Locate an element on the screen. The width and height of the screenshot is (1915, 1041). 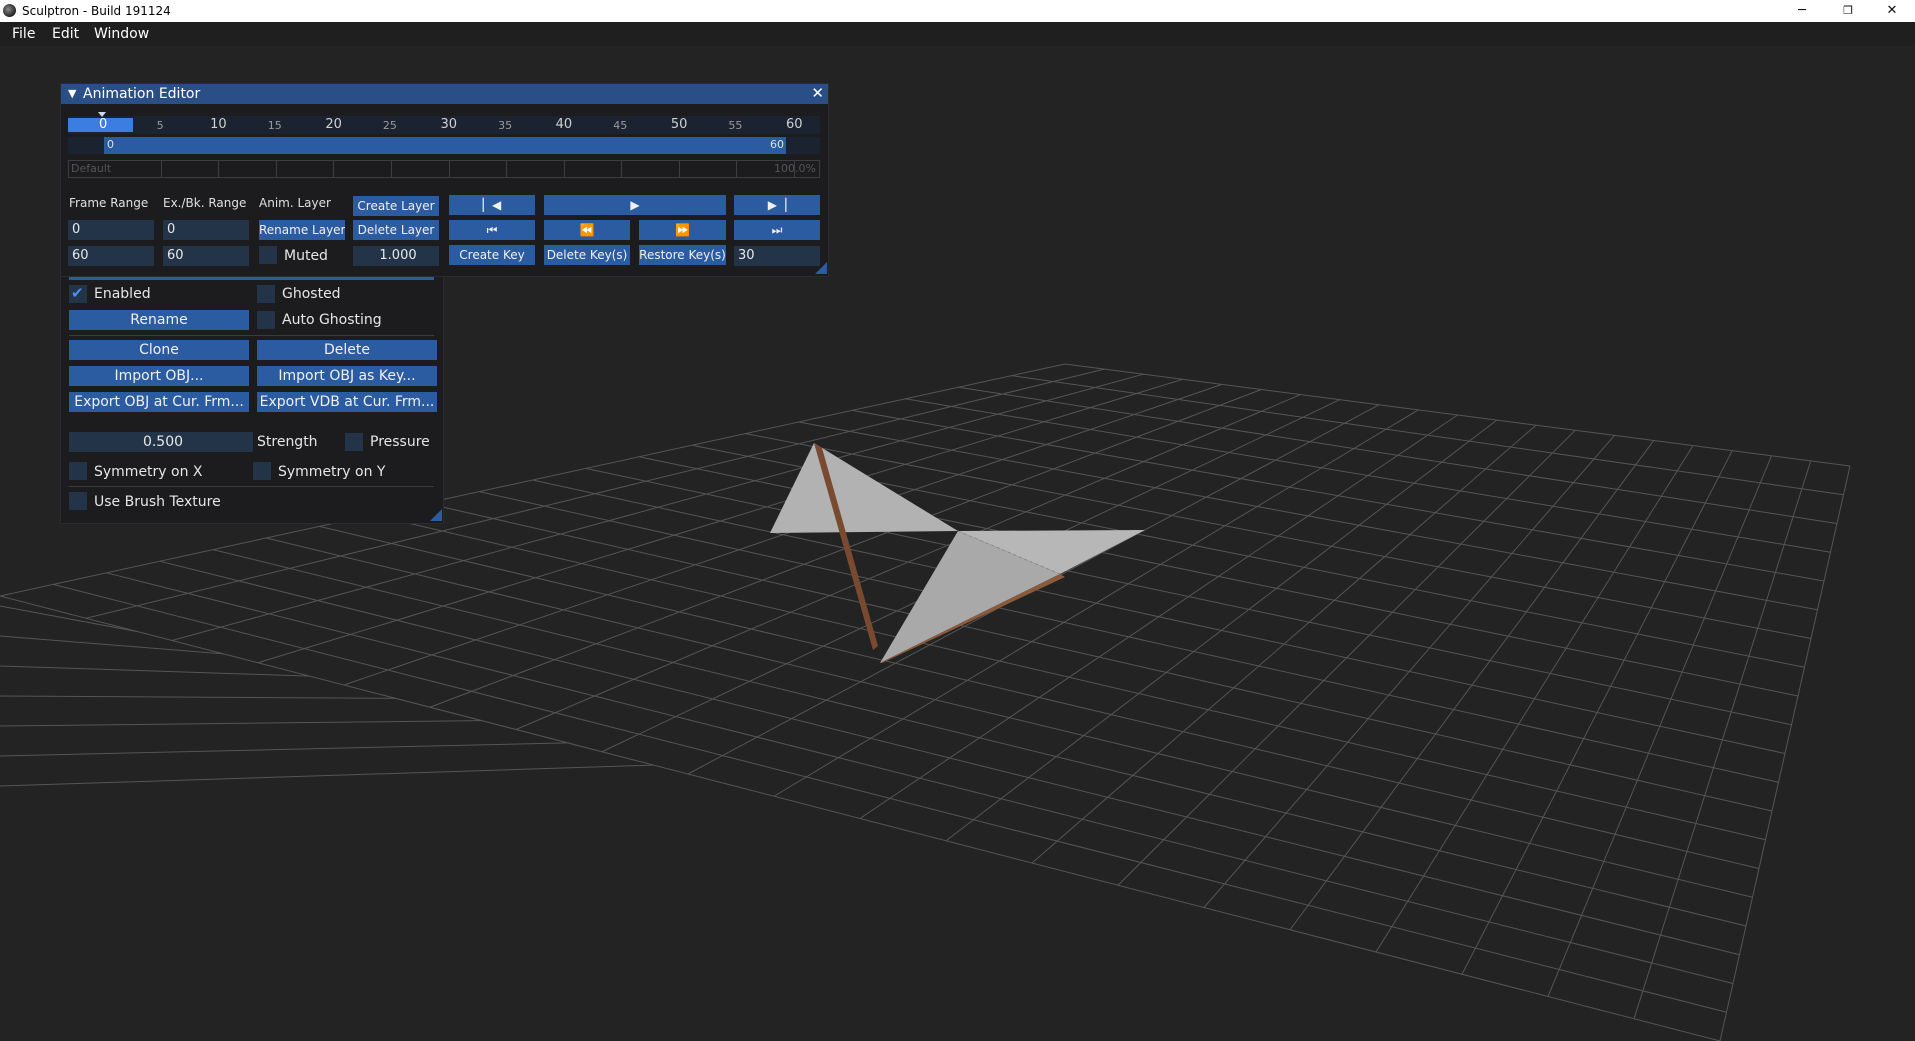
restore-keys-button: Restore Key(s) is located at coordinates (682, 255).